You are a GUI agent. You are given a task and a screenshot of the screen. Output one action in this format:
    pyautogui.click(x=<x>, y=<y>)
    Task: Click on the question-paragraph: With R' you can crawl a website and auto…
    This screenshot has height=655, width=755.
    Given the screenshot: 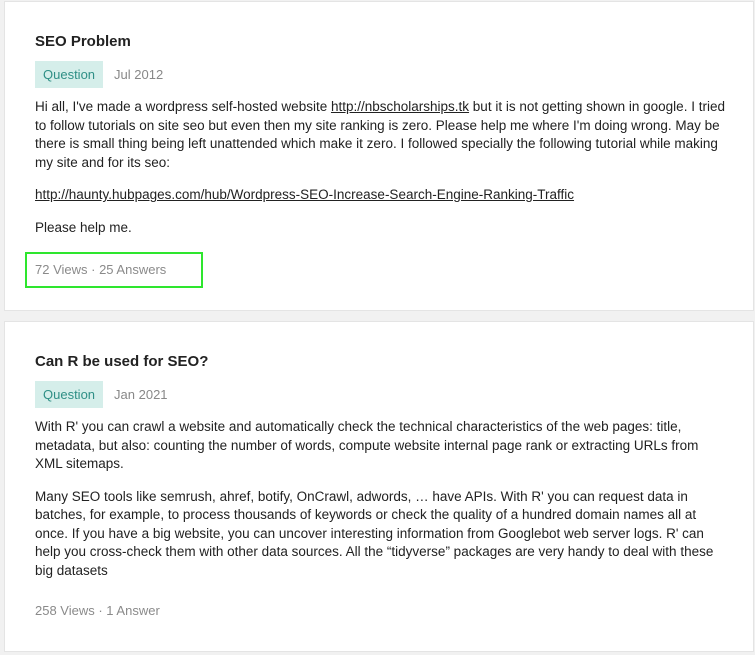 What is the action you would take?
    pyautogui.click(x=367, y=445)
    